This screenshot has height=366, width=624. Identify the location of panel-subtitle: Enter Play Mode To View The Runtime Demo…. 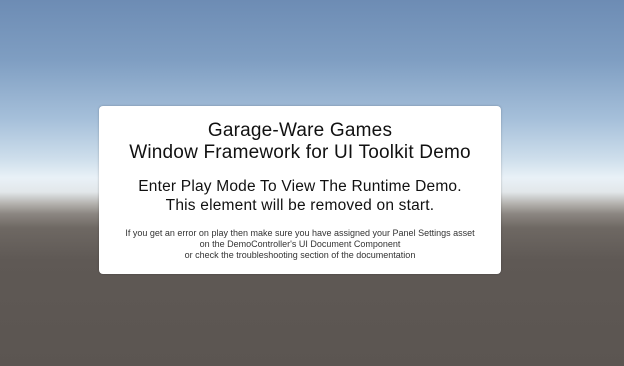
(300, 196).